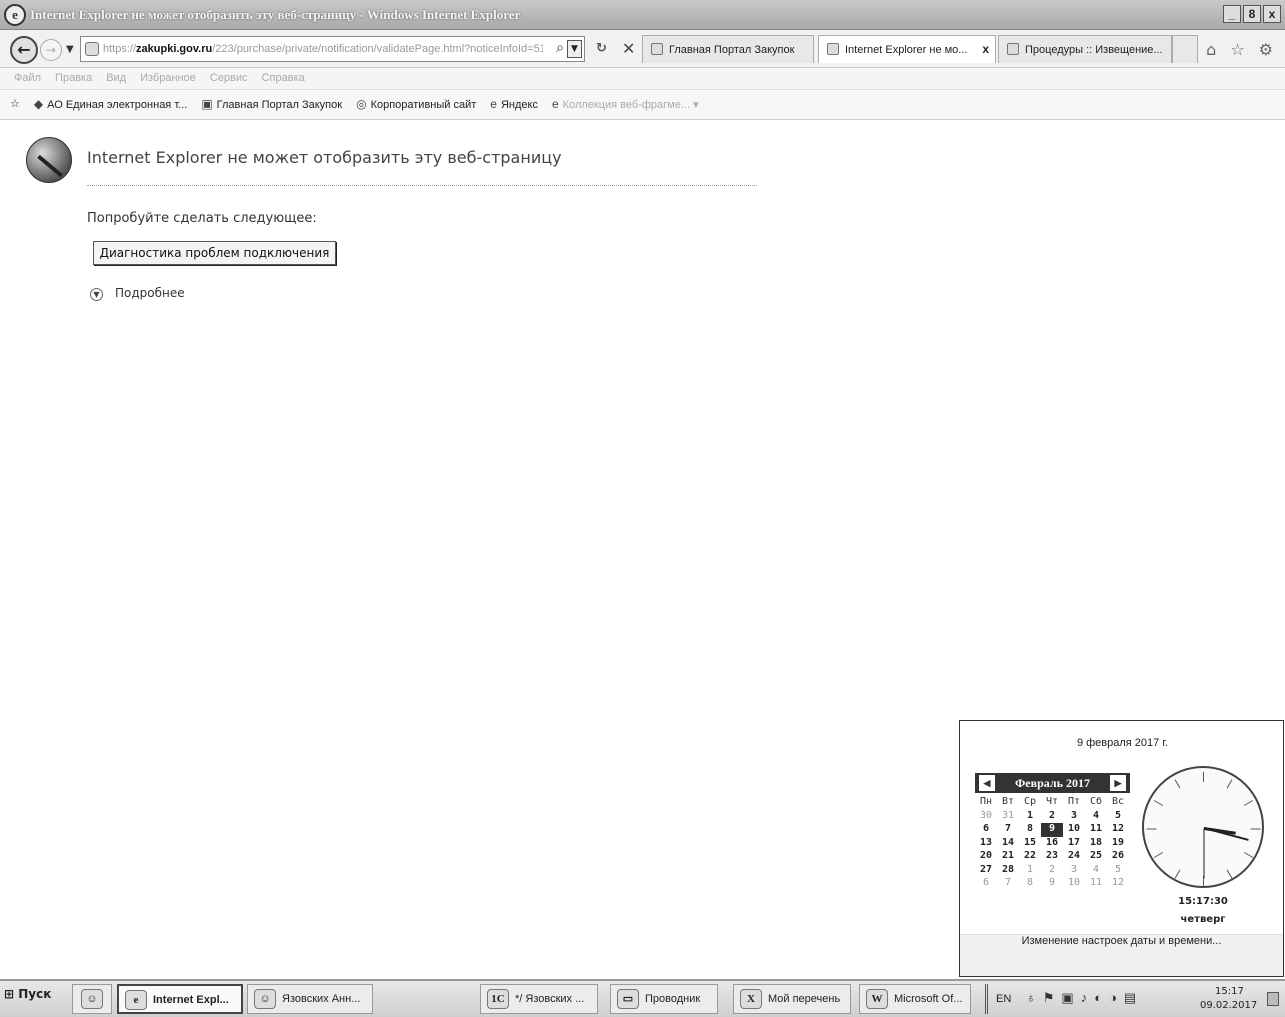 The image size is (1285, 1017). Describe the element at coordinates (1211, 49) in the screenshot. I see `home-icon: ⌂` at that location.